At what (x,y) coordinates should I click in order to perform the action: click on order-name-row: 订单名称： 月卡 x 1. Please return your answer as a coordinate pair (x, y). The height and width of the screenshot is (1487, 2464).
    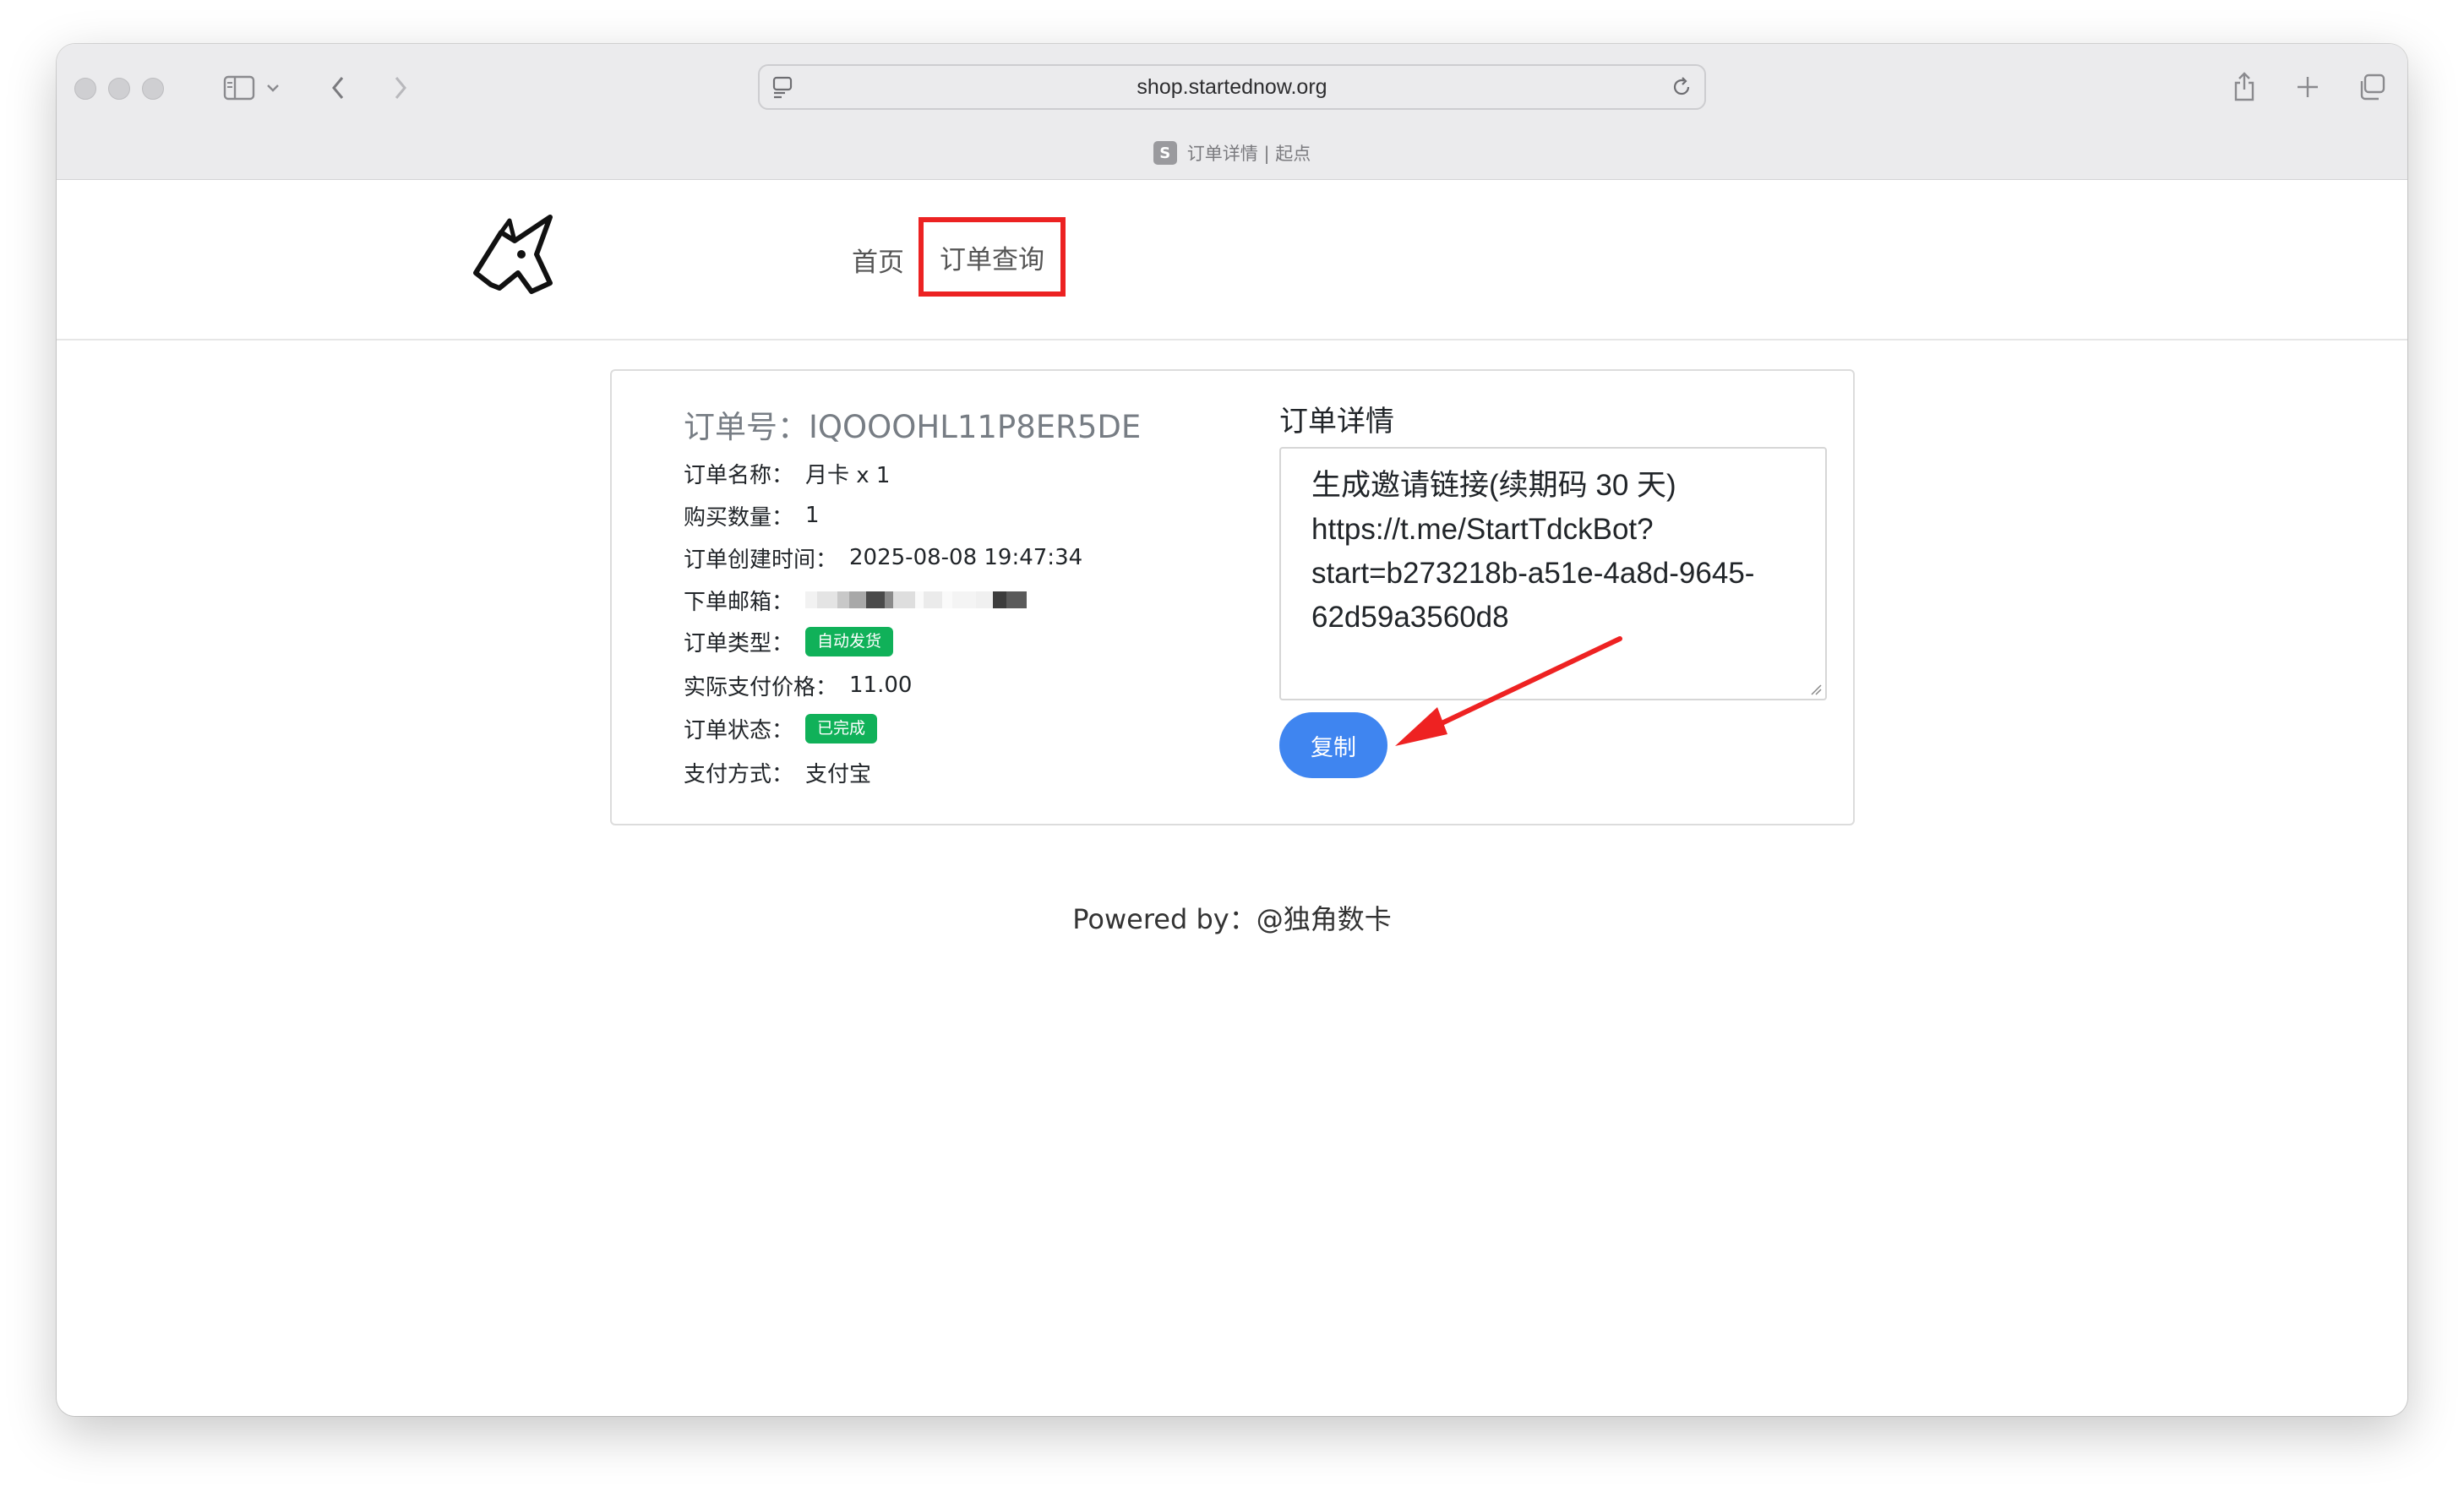
    Looking at the image, I should click on (787, 473).